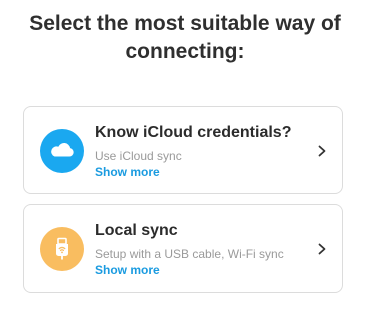 The height and width of the screenshot is (311, 370). Describe the element at coordinates (185, 51) in the screenshot. I see `page-title-line-2: connecting:` at that location.